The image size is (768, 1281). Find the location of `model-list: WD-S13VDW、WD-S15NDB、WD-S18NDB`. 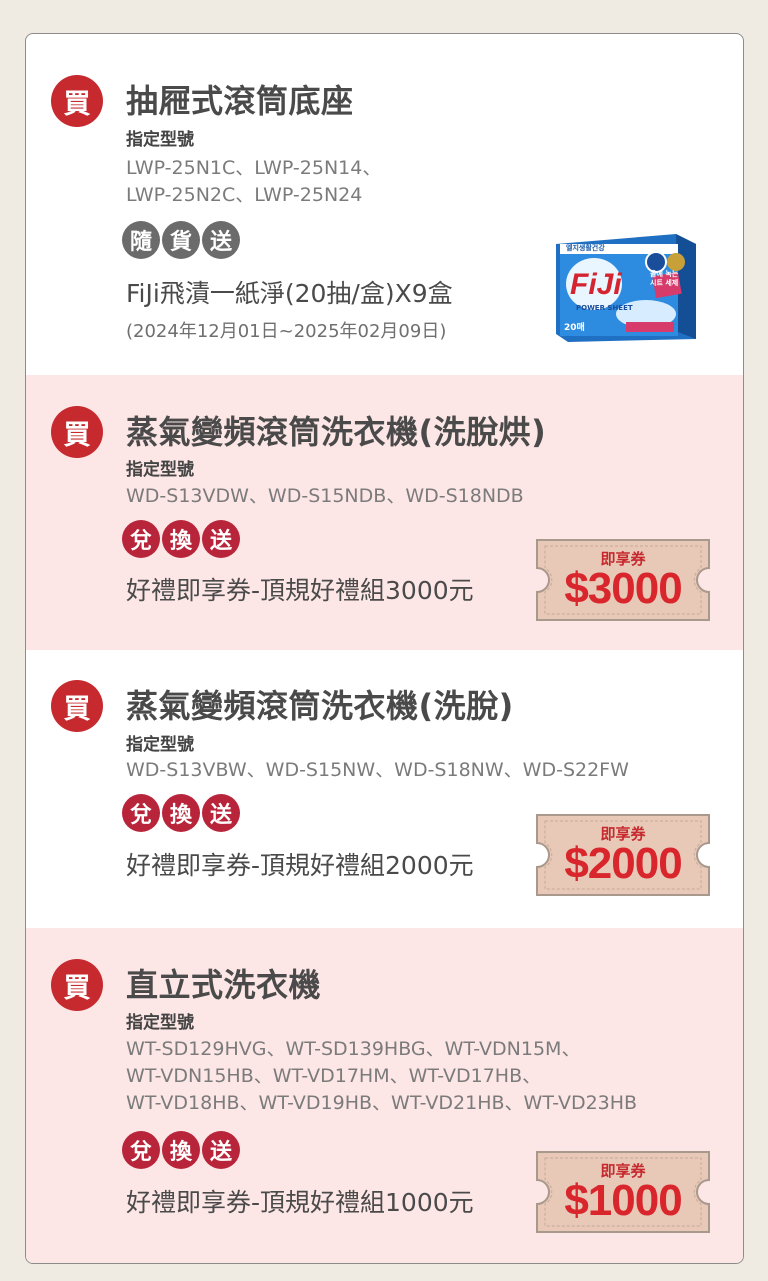

model-list: WD-S13VDW、WD-S15NDB、WD-S18NDB is located at coordinates (325, 496).